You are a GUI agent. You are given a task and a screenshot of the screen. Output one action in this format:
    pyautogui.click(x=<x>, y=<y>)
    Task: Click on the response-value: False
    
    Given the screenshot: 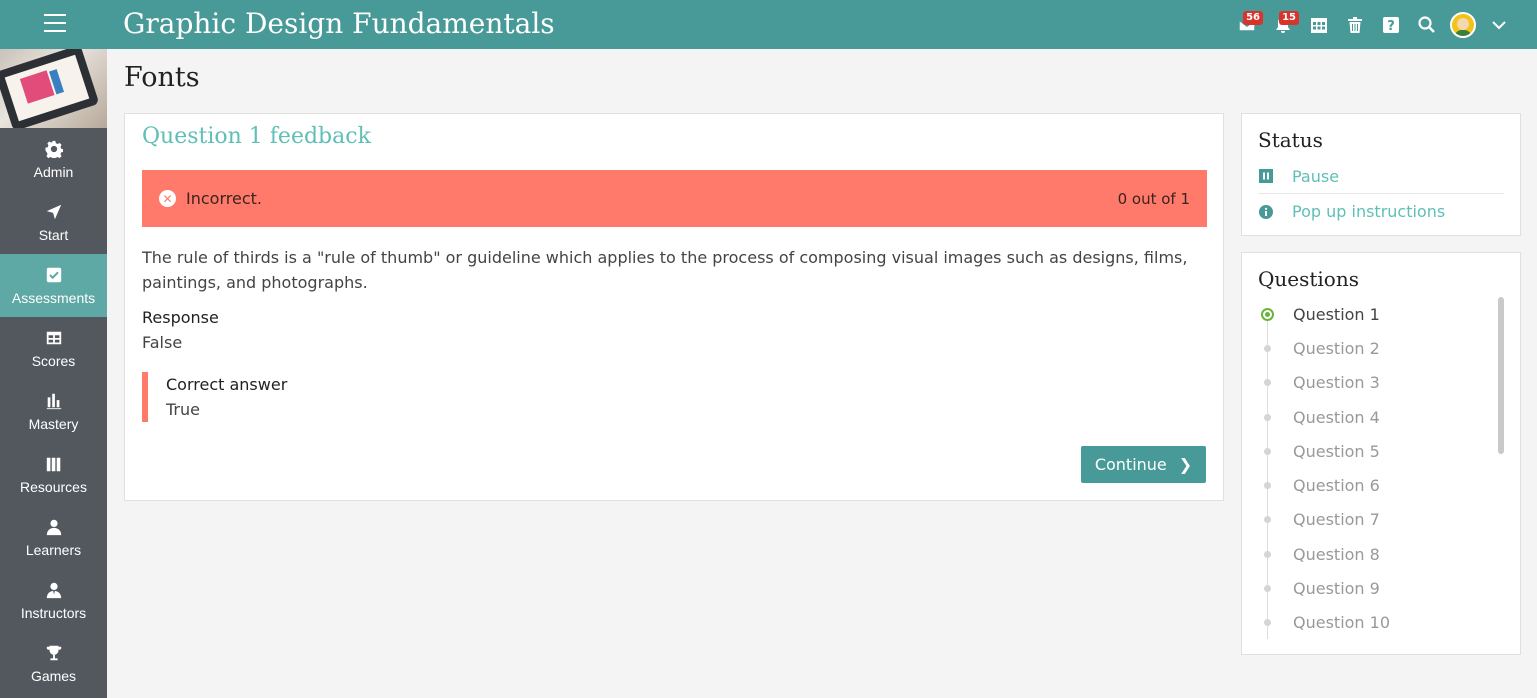 What is the action you would take?
    pyautogui.click(x=162, y=342)
    